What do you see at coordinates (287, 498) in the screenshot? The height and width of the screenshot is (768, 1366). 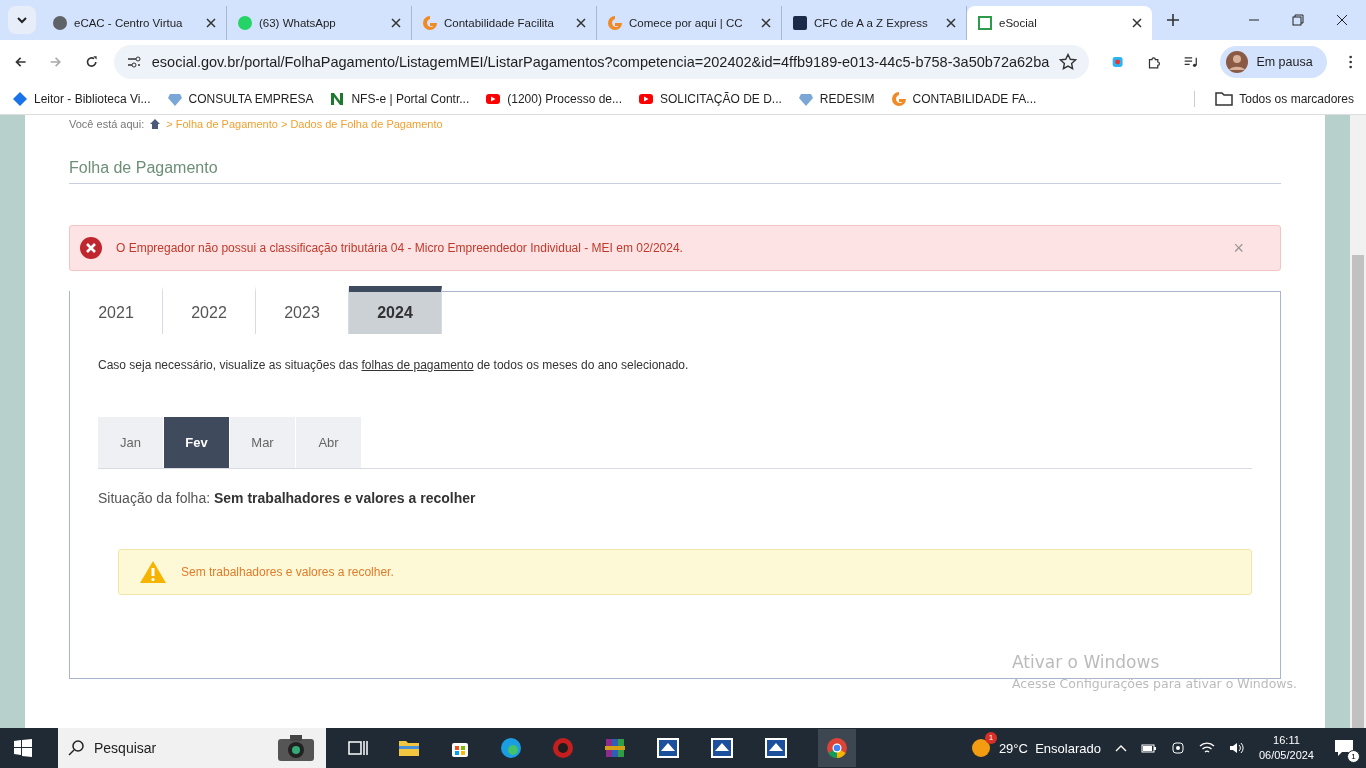 I see `payroll-status: Situação da folha: Sem trabalhadores e valores a recolher` at bounding box center [287, 498].